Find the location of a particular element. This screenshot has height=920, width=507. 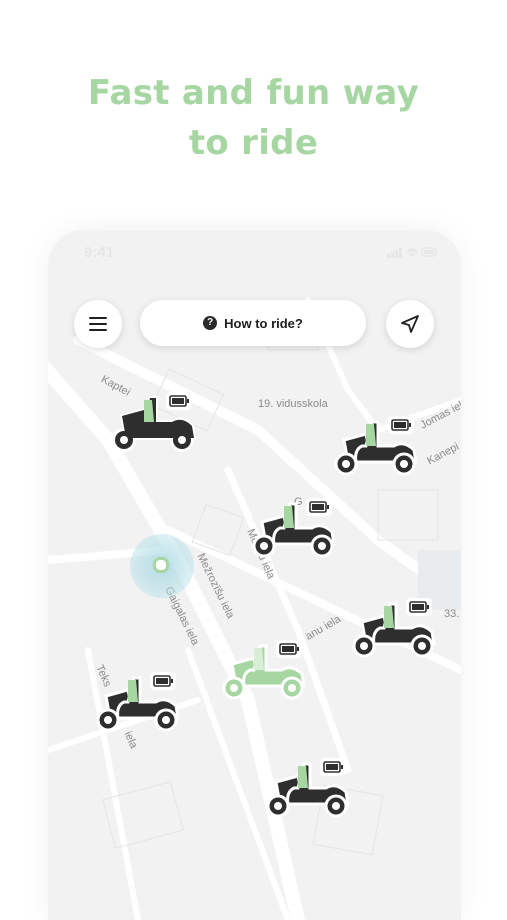

headline: Fast and fun way to ride is located at coordinates (253, 118).